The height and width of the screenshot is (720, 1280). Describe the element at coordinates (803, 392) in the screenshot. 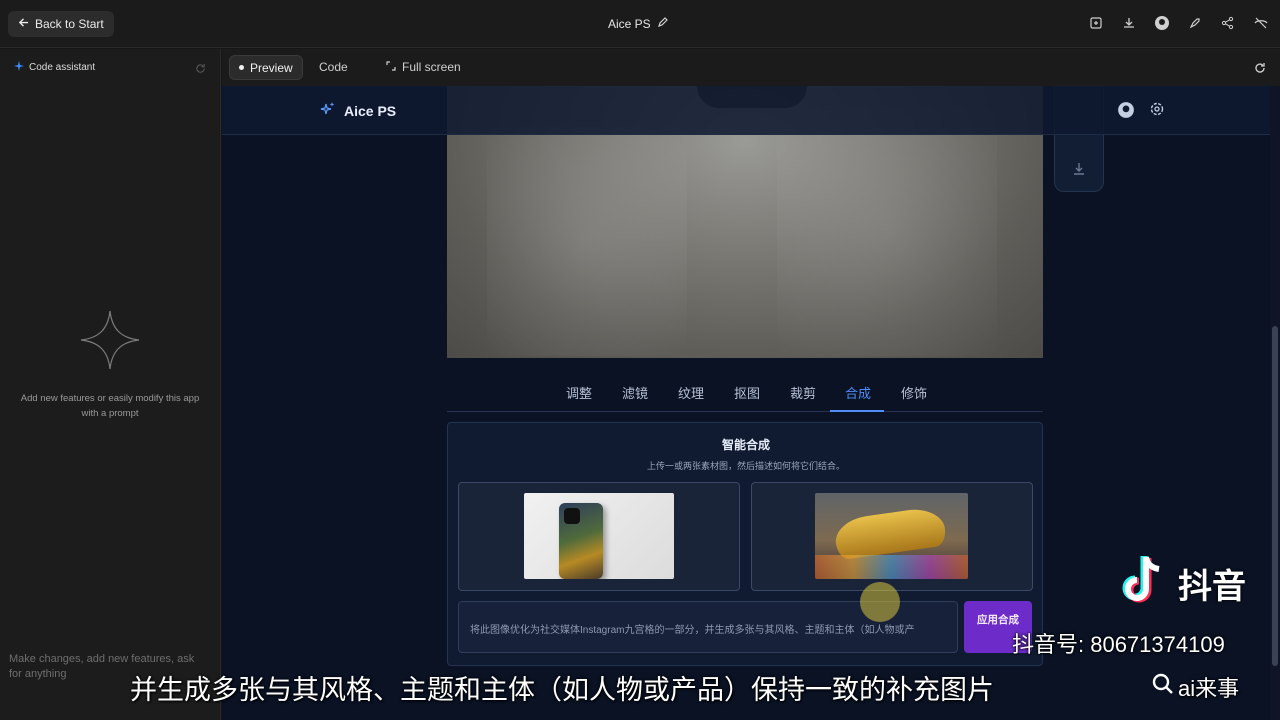

I see `tab-crop: 裁剪` at that location.